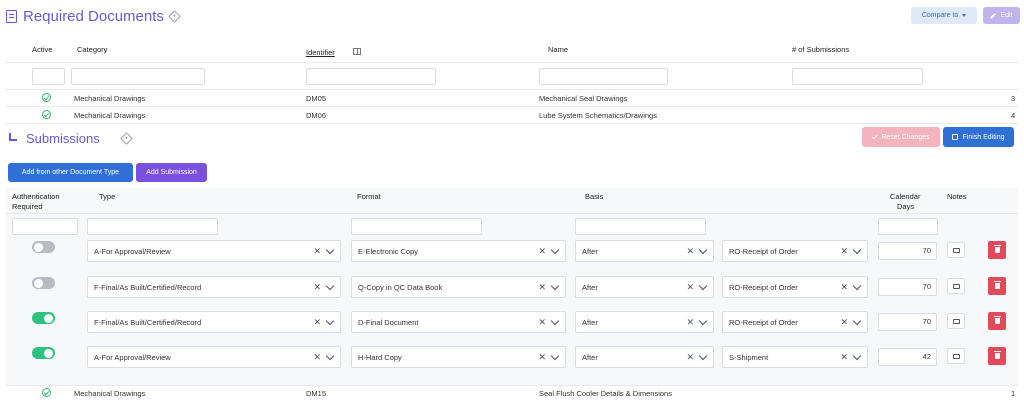  Describe the element at coordinates (857, 76) in the screenshot. I see `filter-submissions` at that location.